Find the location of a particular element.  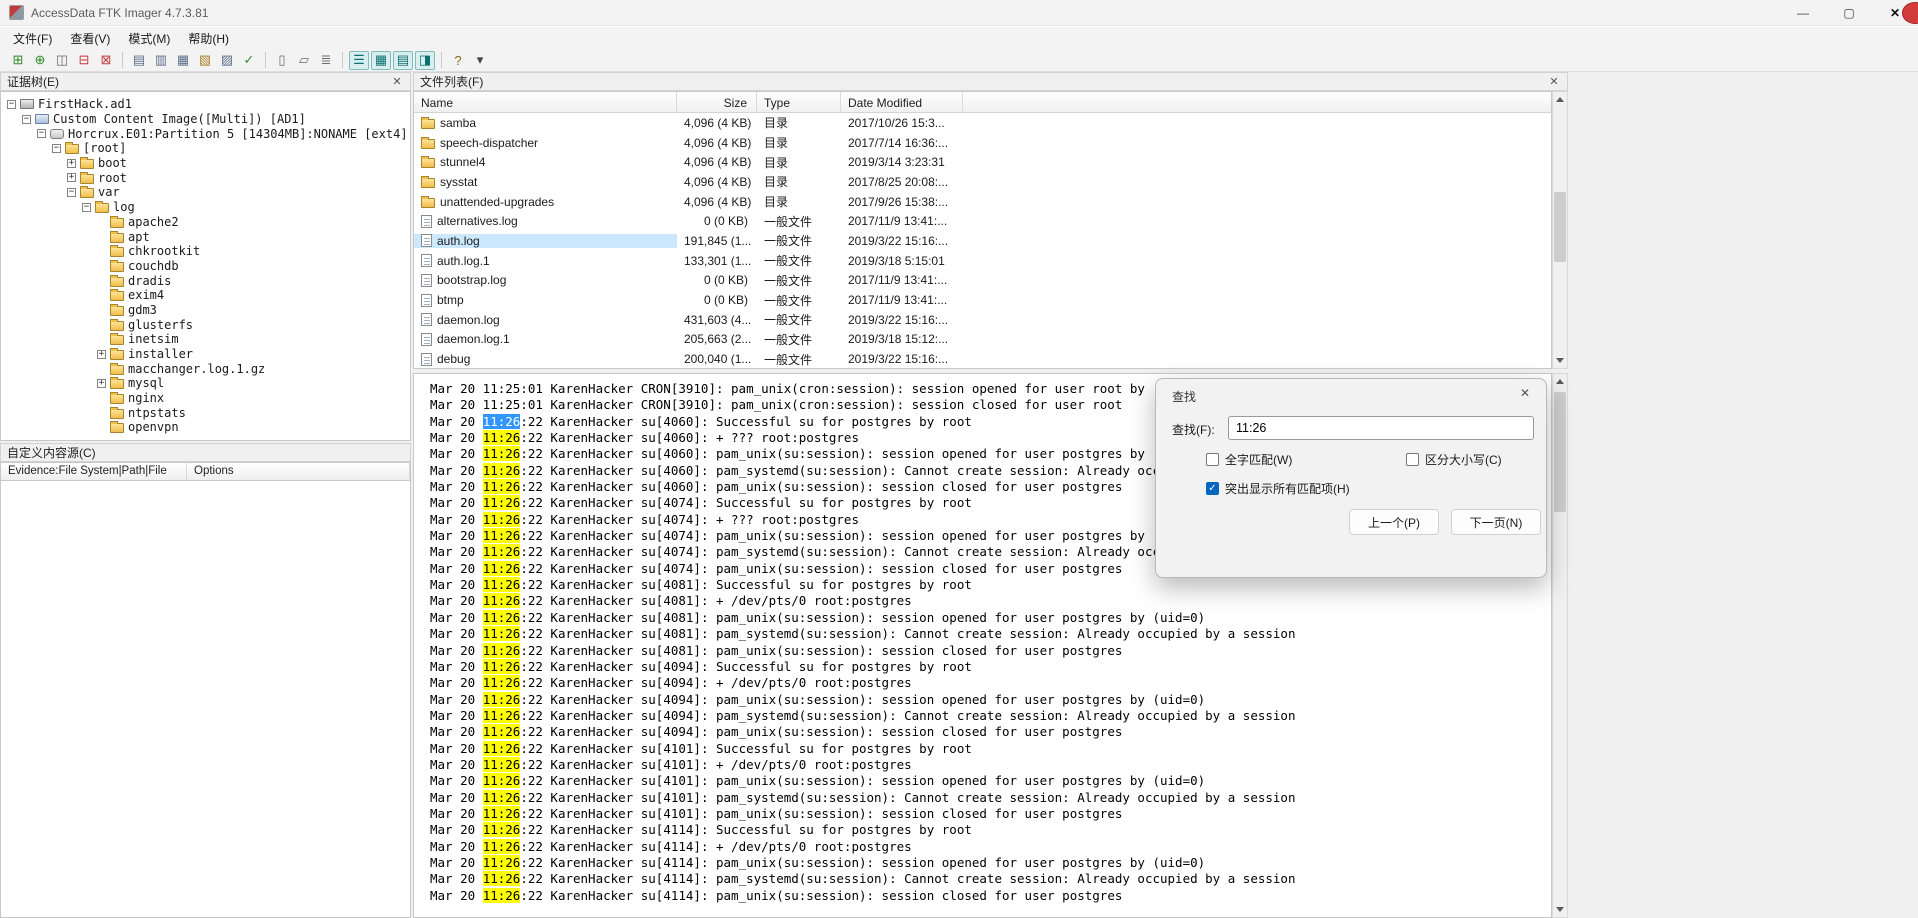

file-list-scrollbar is located at coordinates (1560, 230).